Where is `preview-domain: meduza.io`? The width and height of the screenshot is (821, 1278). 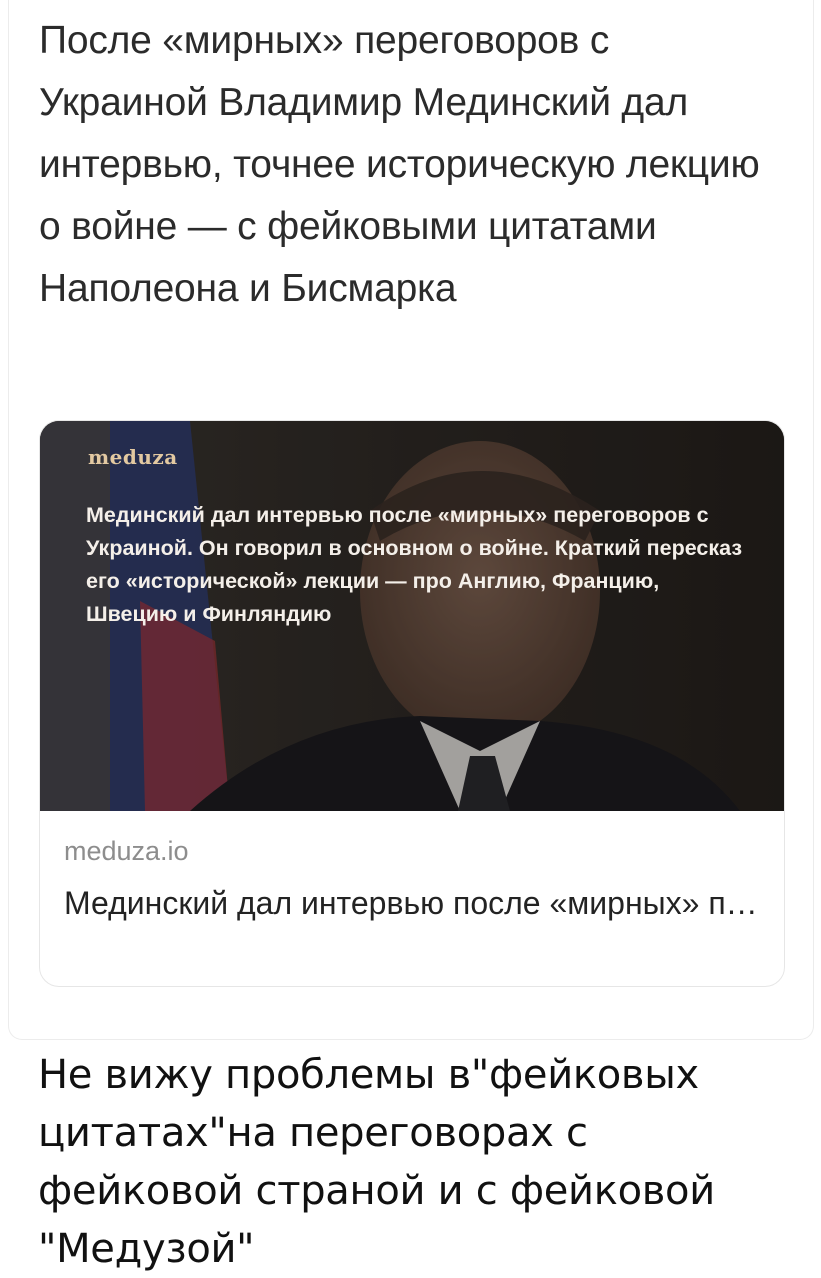 preview-domain: meduza.io is located at coordinates (126, 851).